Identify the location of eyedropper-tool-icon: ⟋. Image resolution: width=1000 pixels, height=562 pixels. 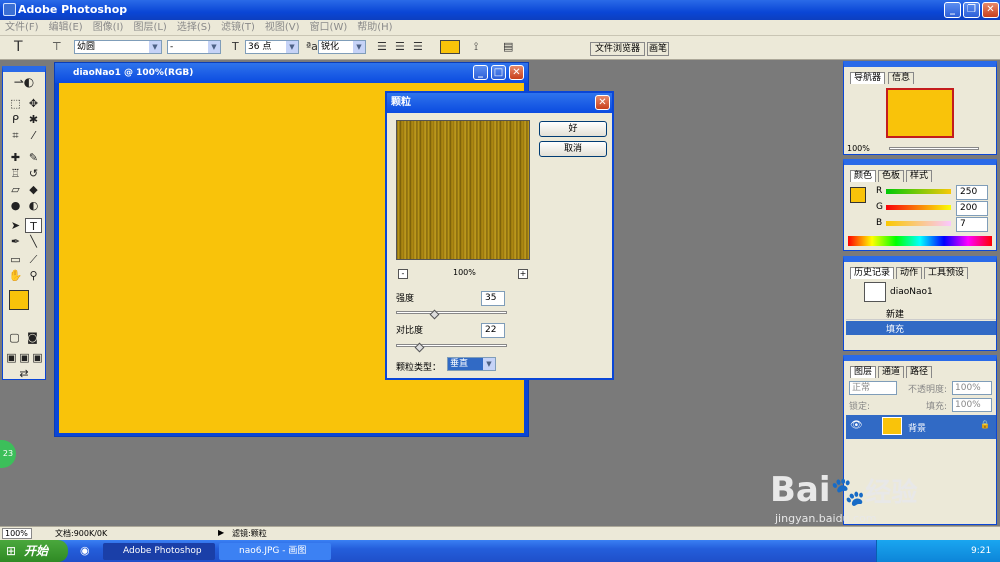
(33, 259).